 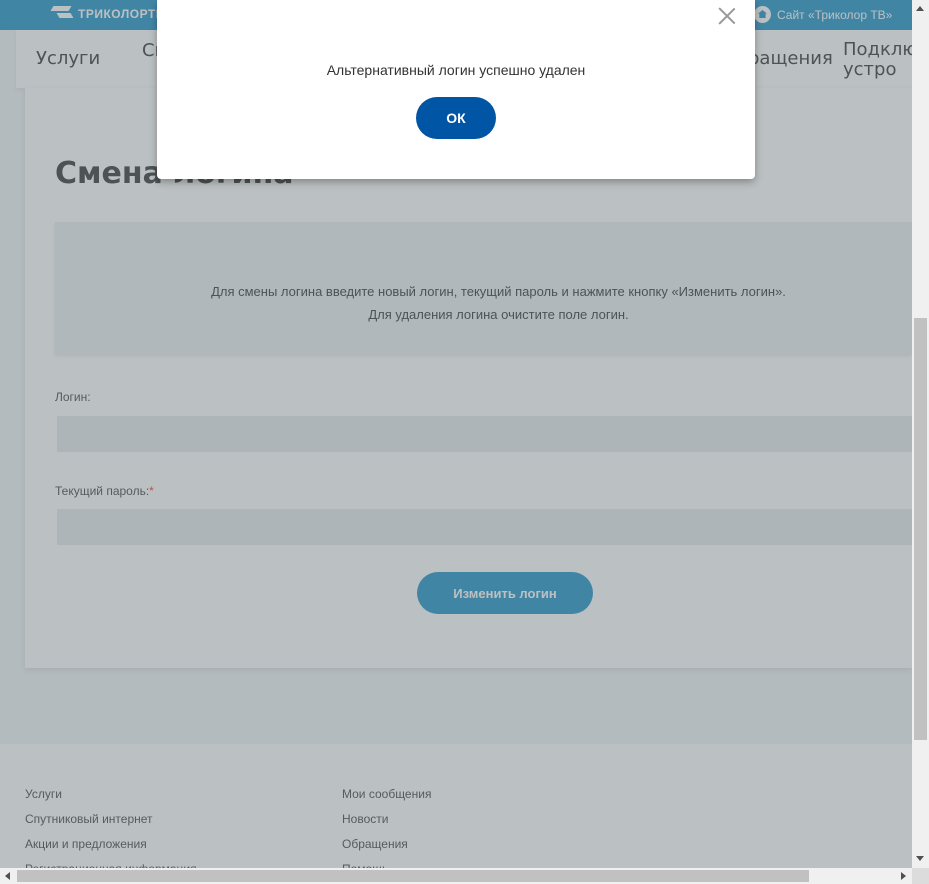 I want to click on vertical-scroll-thumb, so click(x=920, y=529).